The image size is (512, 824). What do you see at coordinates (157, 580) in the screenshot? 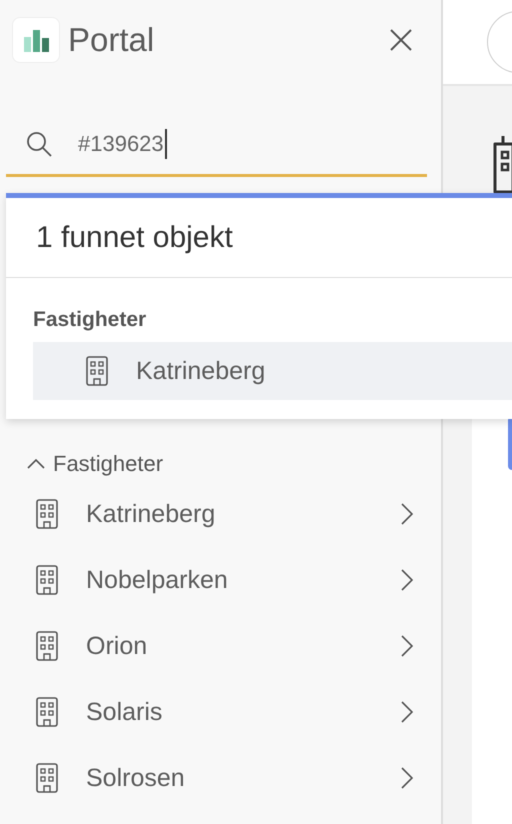
I see `property-label: Nobelparken` at bounding box center [157, 580].